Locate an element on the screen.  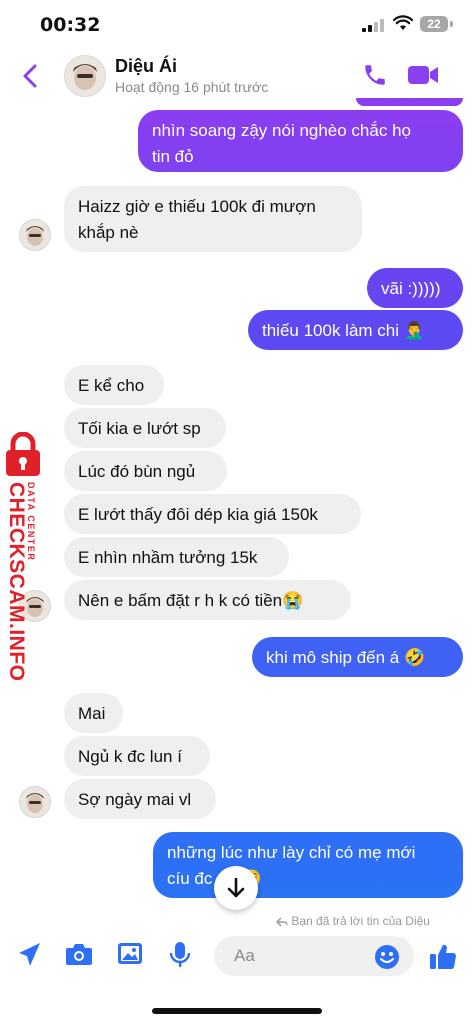
home-indicator is located at coordinates (237, 1011).